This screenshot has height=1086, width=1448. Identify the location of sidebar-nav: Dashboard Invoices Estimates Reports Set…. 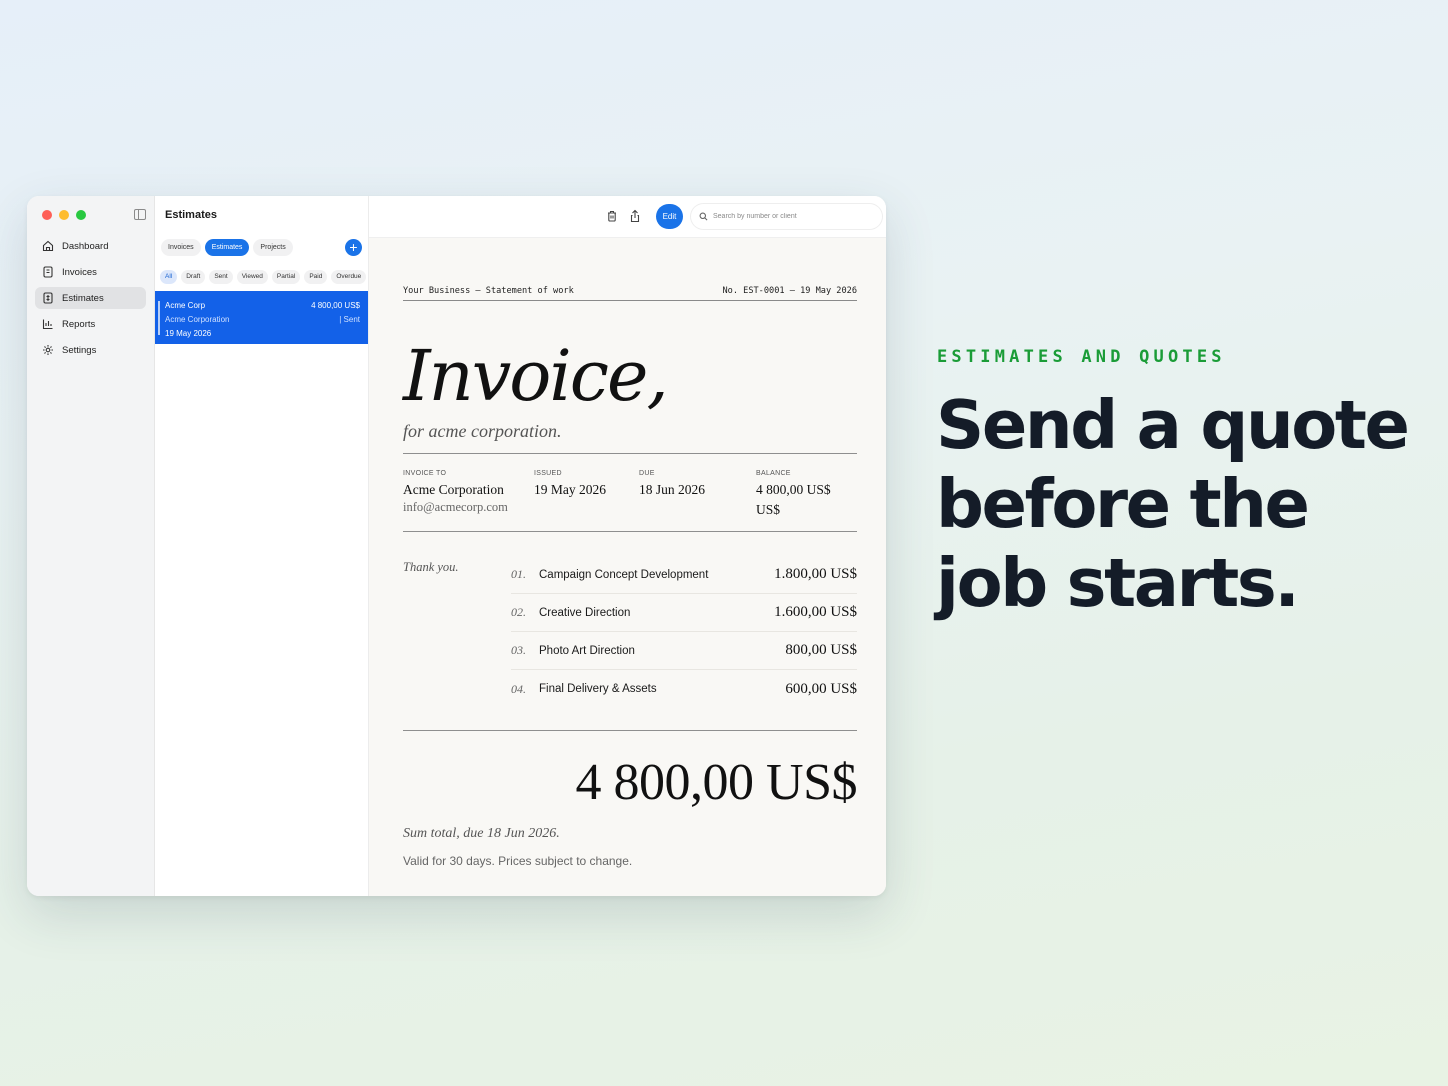
(90, 300).